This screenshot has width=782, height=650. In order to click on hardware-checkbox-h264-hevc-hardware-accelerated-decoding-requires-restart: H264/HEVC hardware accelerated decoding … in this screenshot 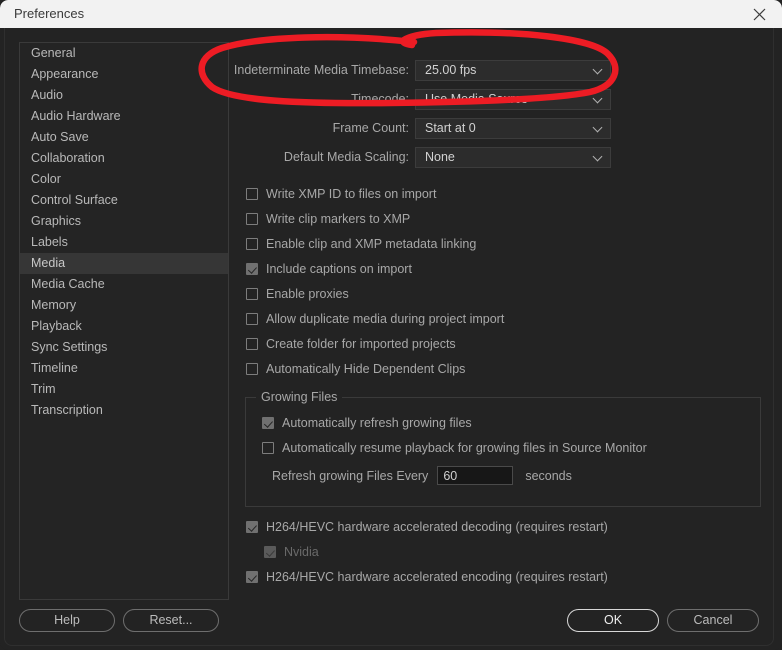, I will do `click(427, 527)`.